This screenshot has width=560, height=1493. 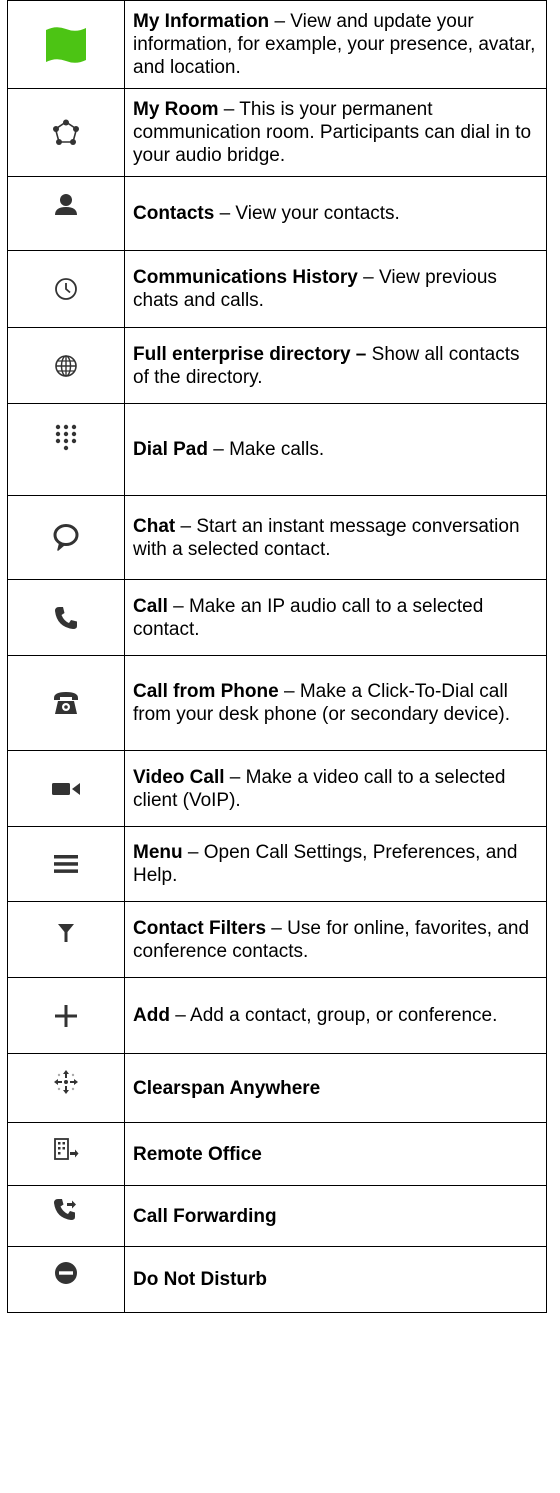 What do you see at coordinates (158, 852) in the screenshot?
I see `item-title: Menu` at bounding box center [158, 852].